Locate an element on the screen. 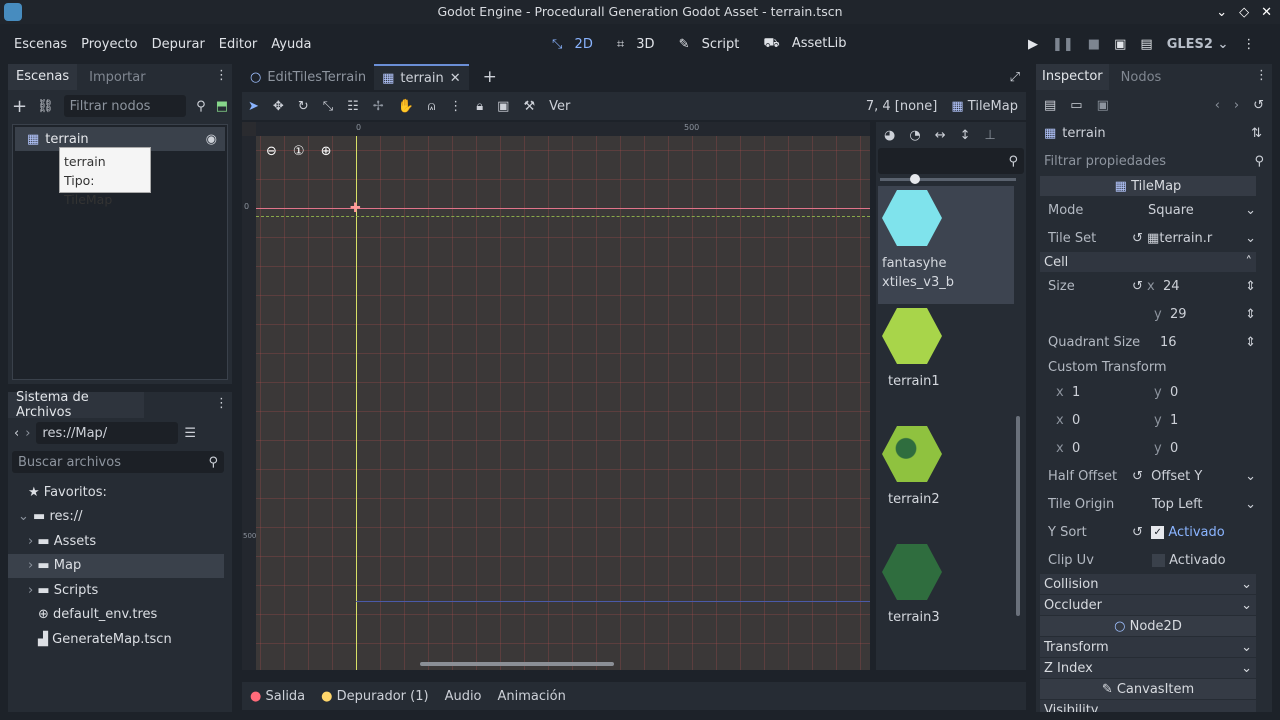  visibility-eye-icon: ◉ is located at coordinates (211, 139).